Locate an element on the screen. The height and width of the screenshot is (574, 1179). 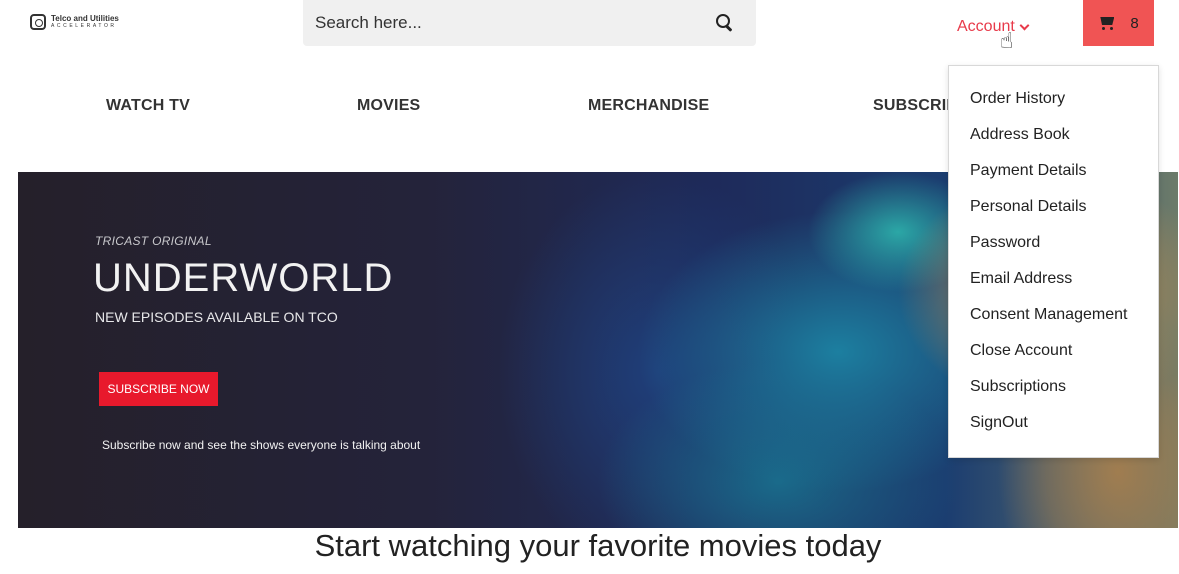
search-input is located at coordinates (515, 23).